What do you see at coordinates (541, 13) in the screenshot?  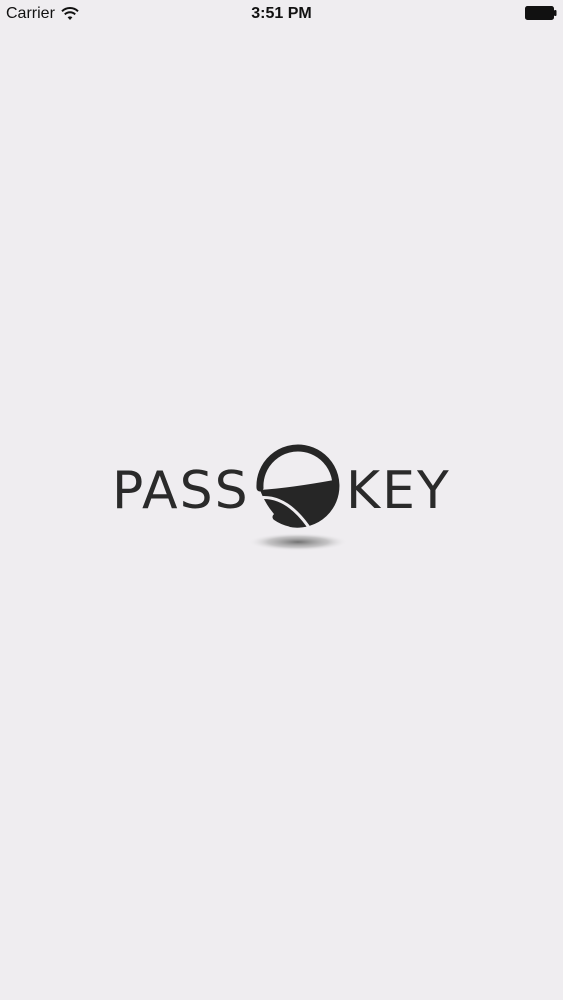 I see `battery-icon` at bounding box center [541, 13].